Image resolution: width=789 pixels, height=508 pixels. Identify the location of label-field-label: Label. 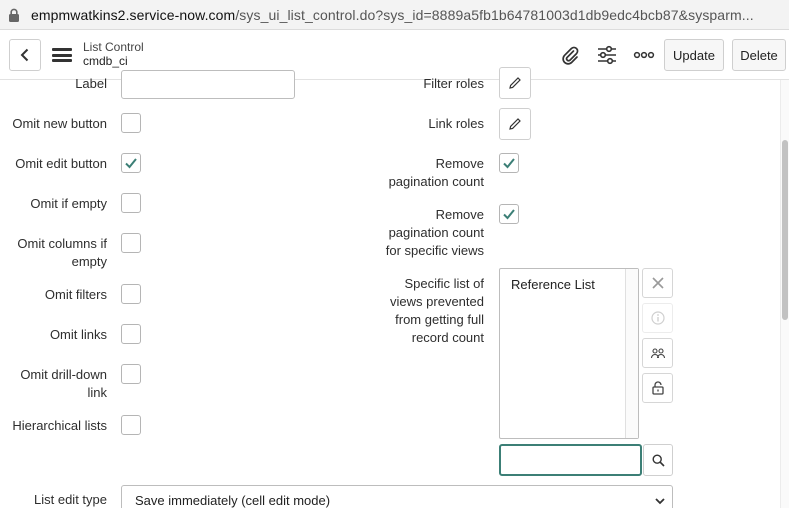
(91, 83).